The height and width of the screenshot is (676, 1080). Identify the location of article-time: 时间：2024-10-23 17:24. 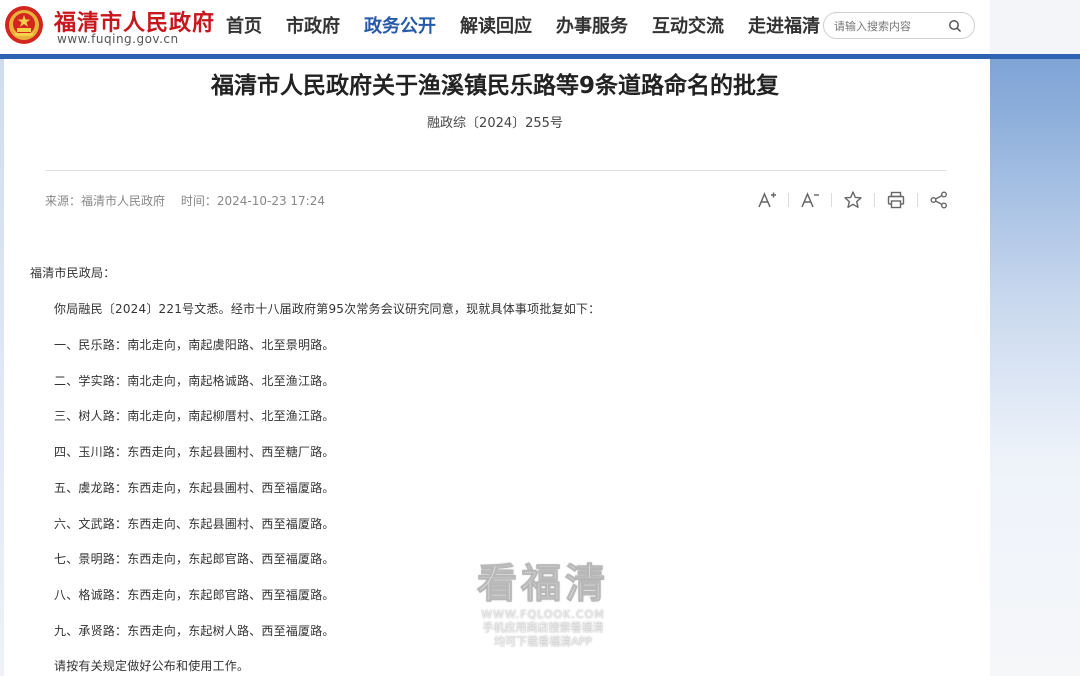
(252, 201).